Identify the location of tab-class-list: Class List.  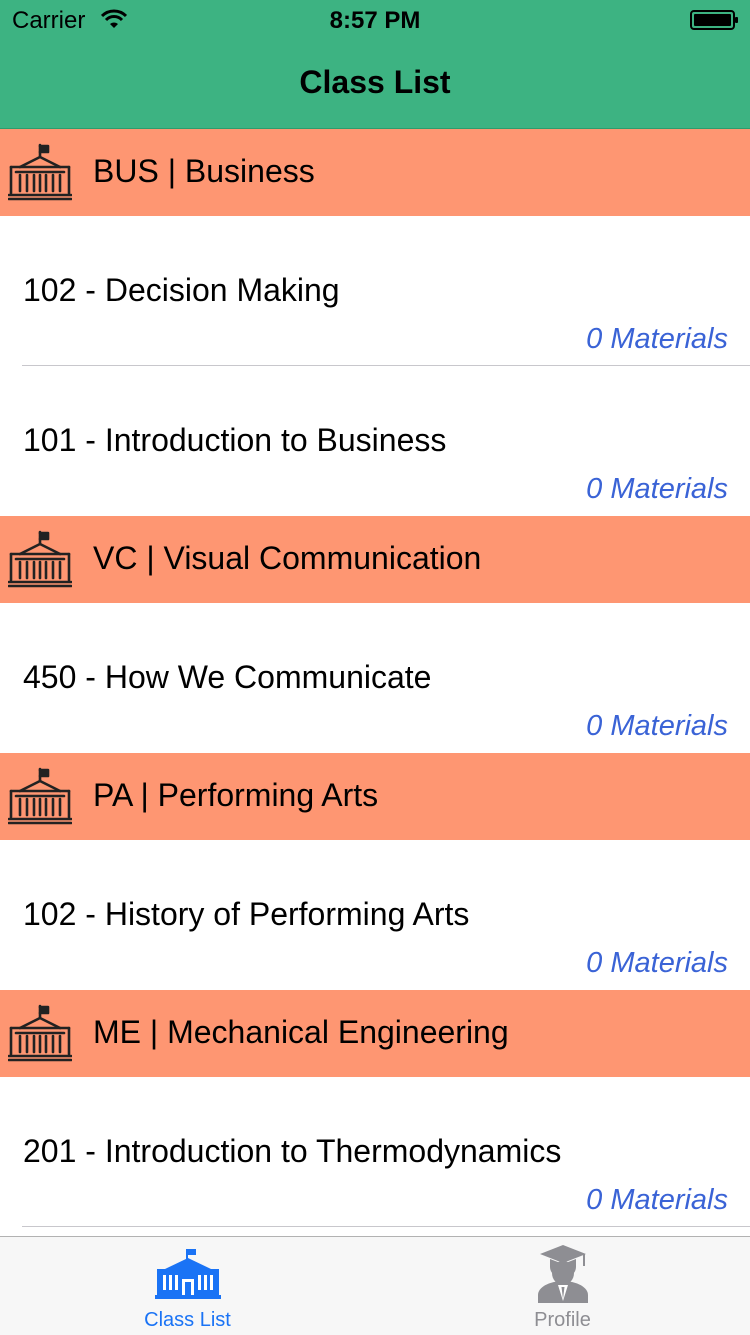
(187, 1286).